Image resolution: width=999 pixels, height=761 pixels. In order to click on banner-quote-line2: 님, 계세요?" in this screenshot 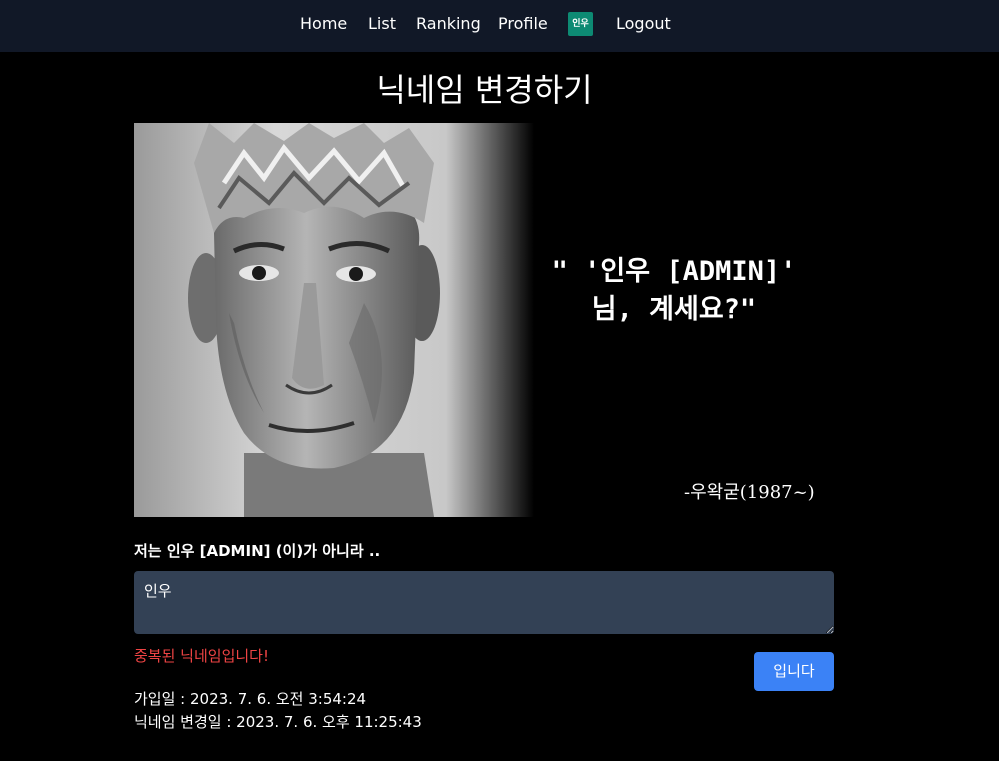, I will do `click(674, 309)`.